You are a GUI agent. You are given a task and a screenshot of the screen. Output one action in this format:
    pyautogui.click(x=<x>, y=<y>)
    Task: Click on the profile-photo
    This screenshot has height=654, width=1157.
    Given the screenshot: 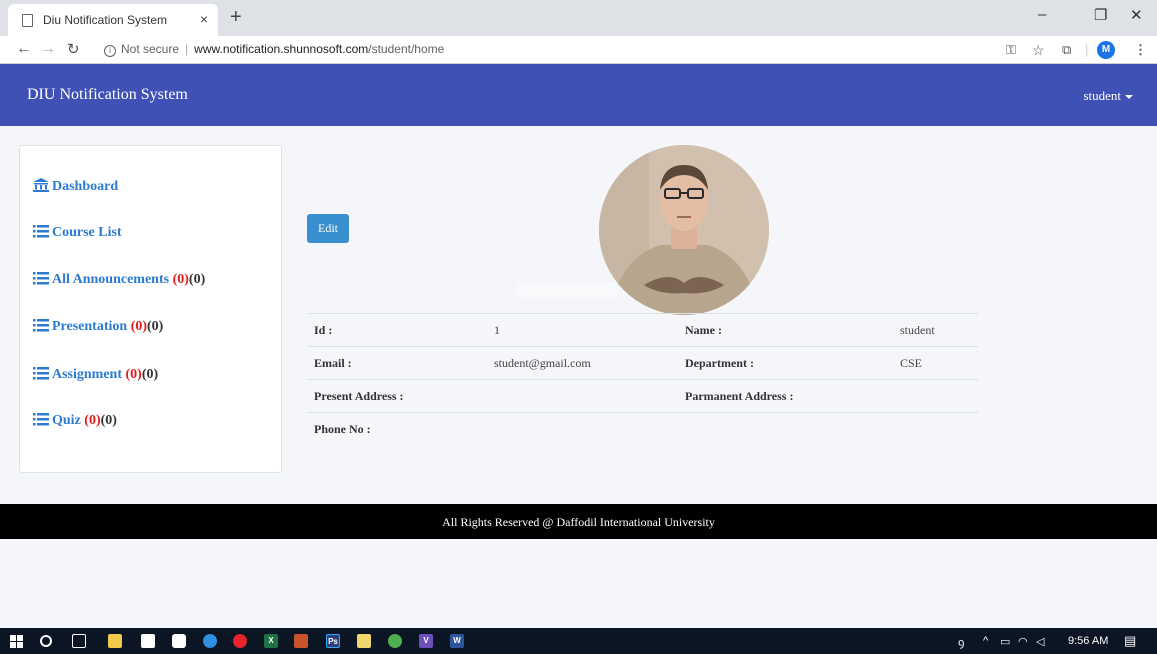 What is the action you would take?
    pyautogui.click(x=684, y=230)
    